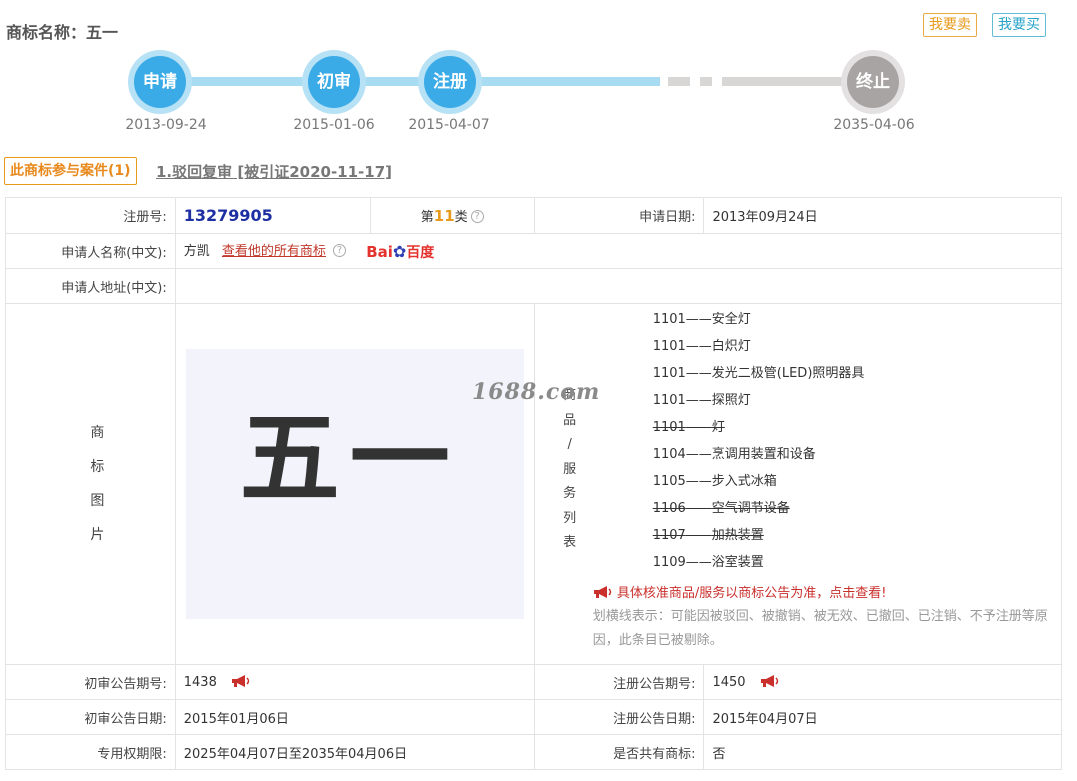 The height and width of the screenshot is (781, 1077). I want to click on view-all-trademarks-link: 查看他的所有商标, so click(274, 251).